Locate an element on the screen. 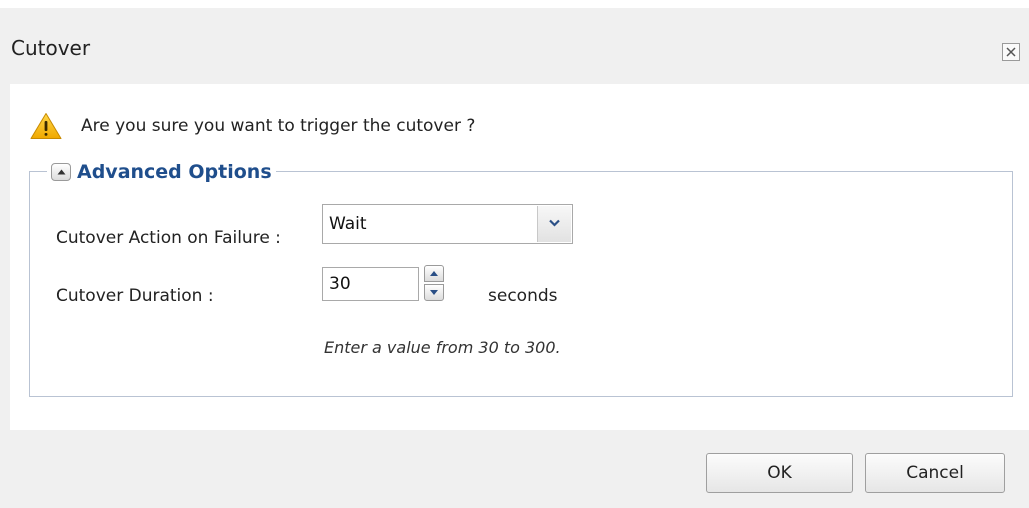  chevron-down-icon is located at coordinates (554, 223).